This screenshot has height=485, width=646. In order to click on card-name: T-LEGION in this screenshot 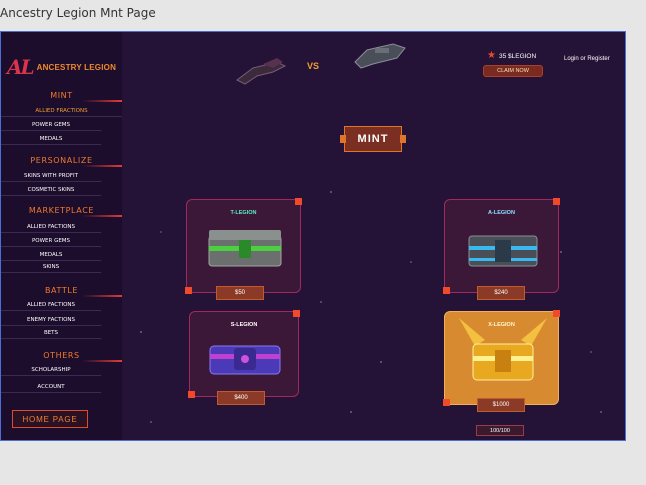, I will do `click(243, 213)`.